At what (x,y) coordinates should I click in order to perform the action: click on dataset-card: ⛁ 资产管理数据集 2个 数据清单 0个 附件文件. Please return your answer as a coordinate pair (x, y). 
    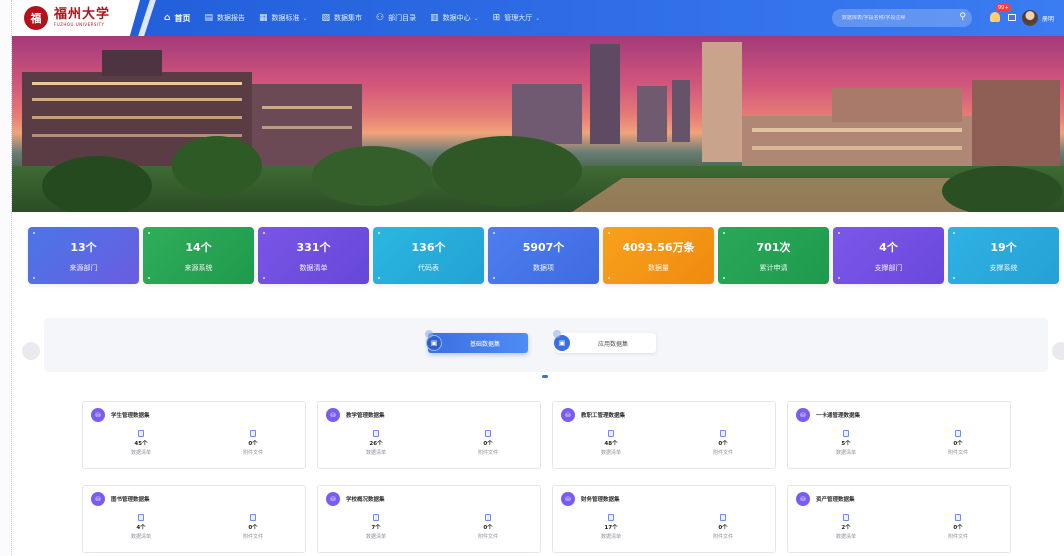
    Looking at the image, I should click on (899, 519).